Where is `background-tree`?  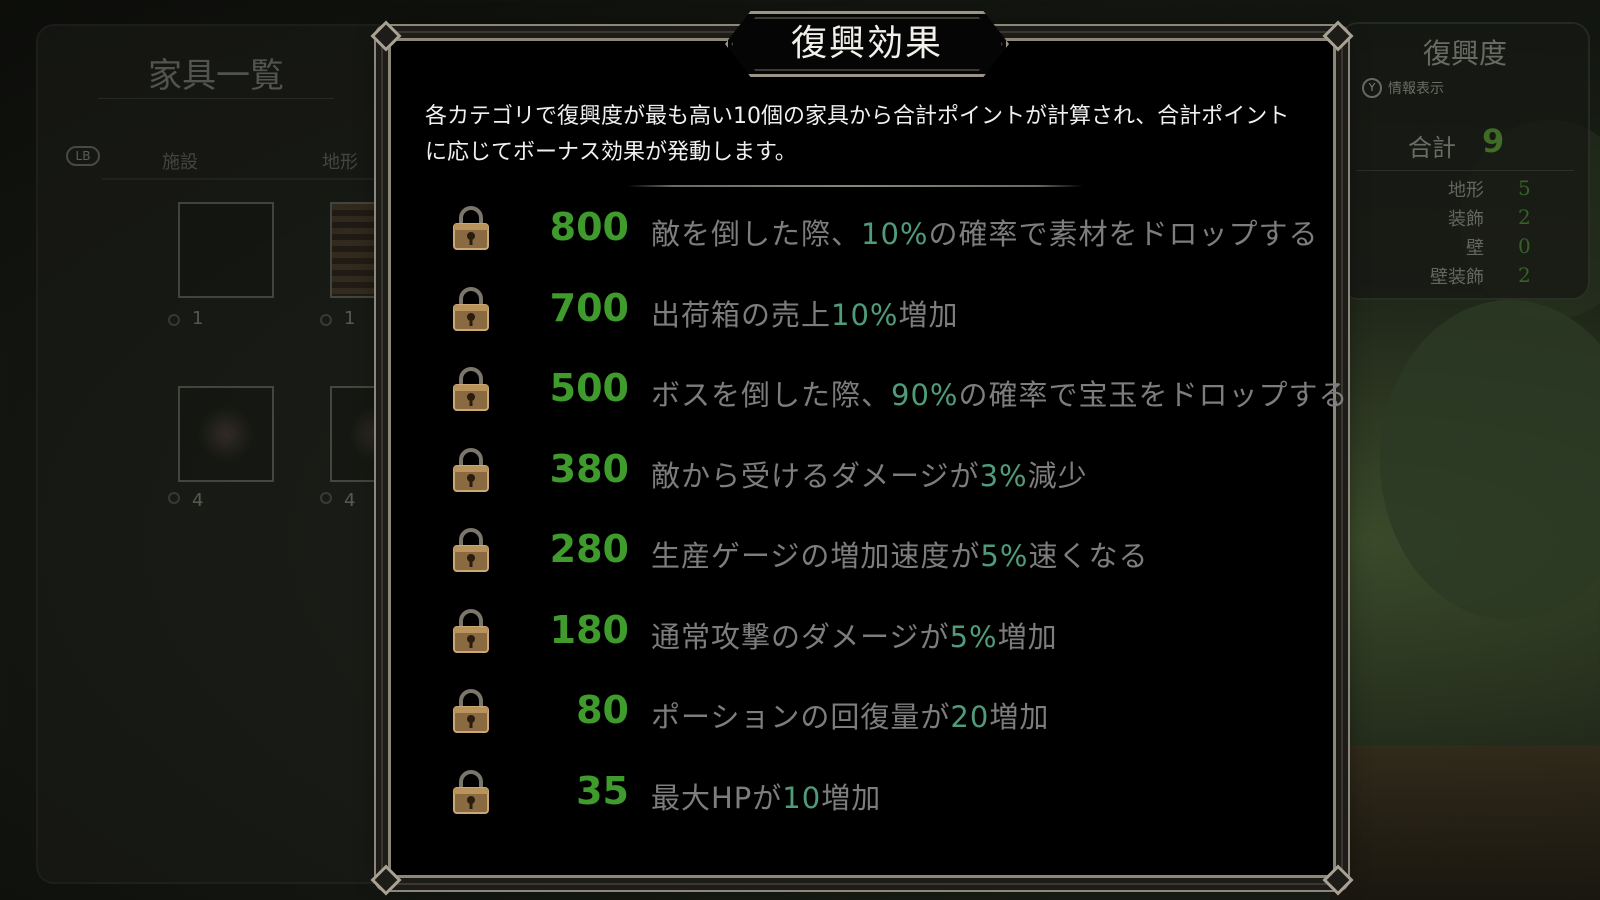
background-tree is located at coordinates (1490, 460).